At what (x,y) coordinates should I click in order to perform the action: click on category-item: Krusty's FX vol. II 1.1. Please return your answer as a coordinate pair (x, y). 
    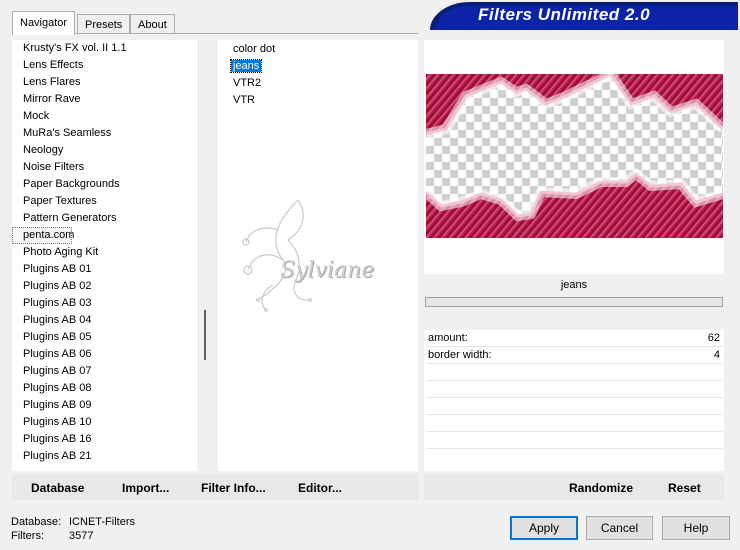
    Looking at the image, I should click on (104, 48).